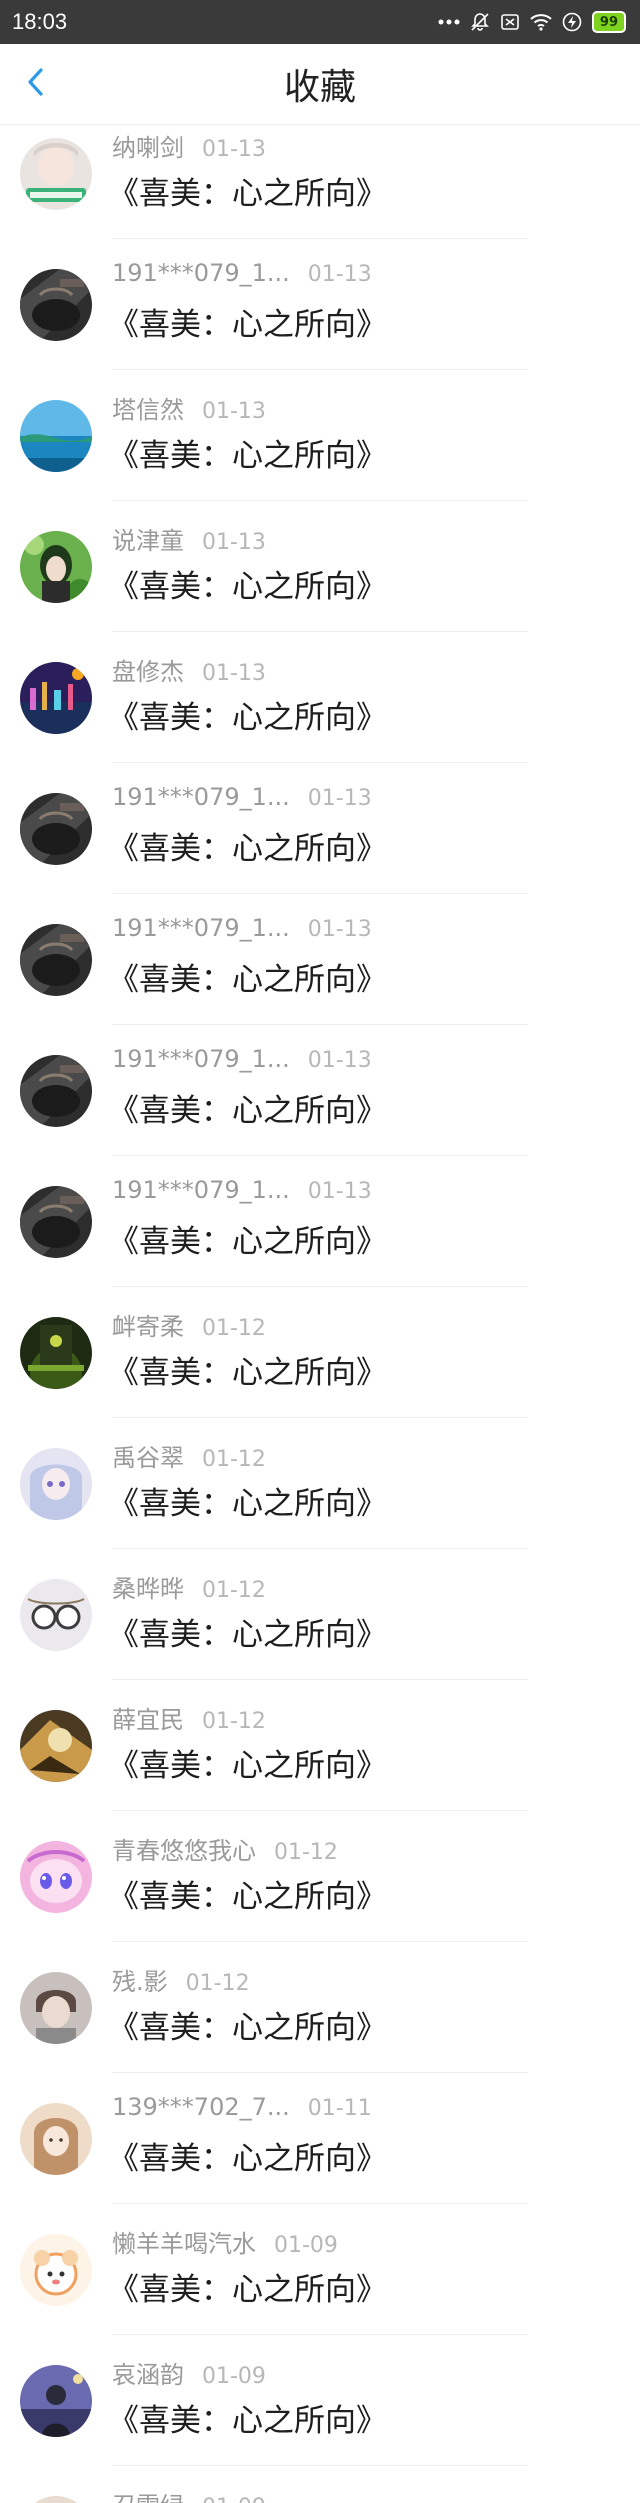  I want to click on list-item: 禹谷翠 01-12 《喜美：心之所向》, so click(320, 1483).